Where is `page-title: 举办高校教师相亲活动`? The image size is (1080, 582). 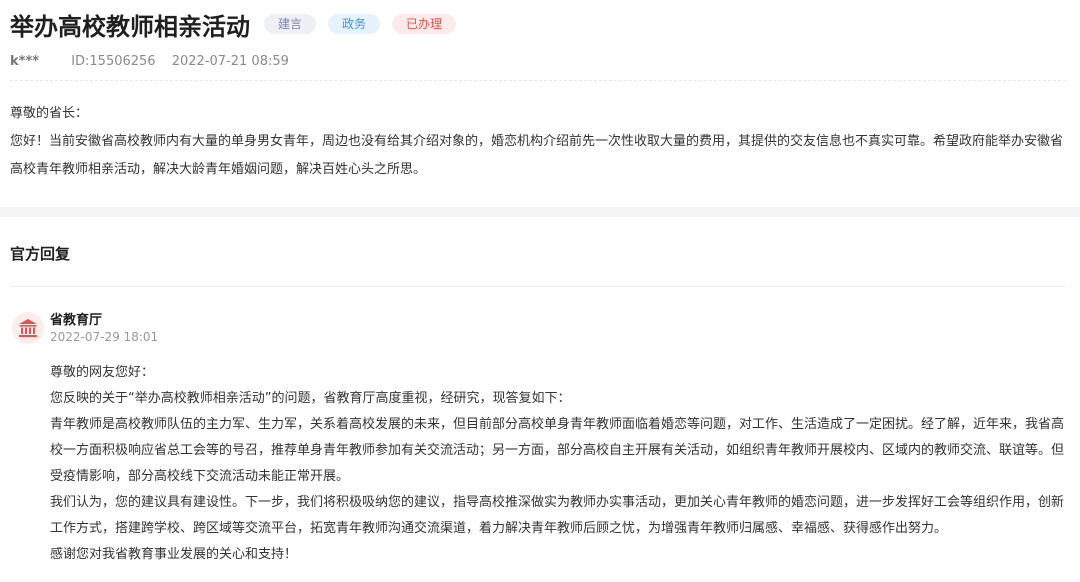
page-title: 举办高校教师相亲活动 is located at coordinates (130, 26).